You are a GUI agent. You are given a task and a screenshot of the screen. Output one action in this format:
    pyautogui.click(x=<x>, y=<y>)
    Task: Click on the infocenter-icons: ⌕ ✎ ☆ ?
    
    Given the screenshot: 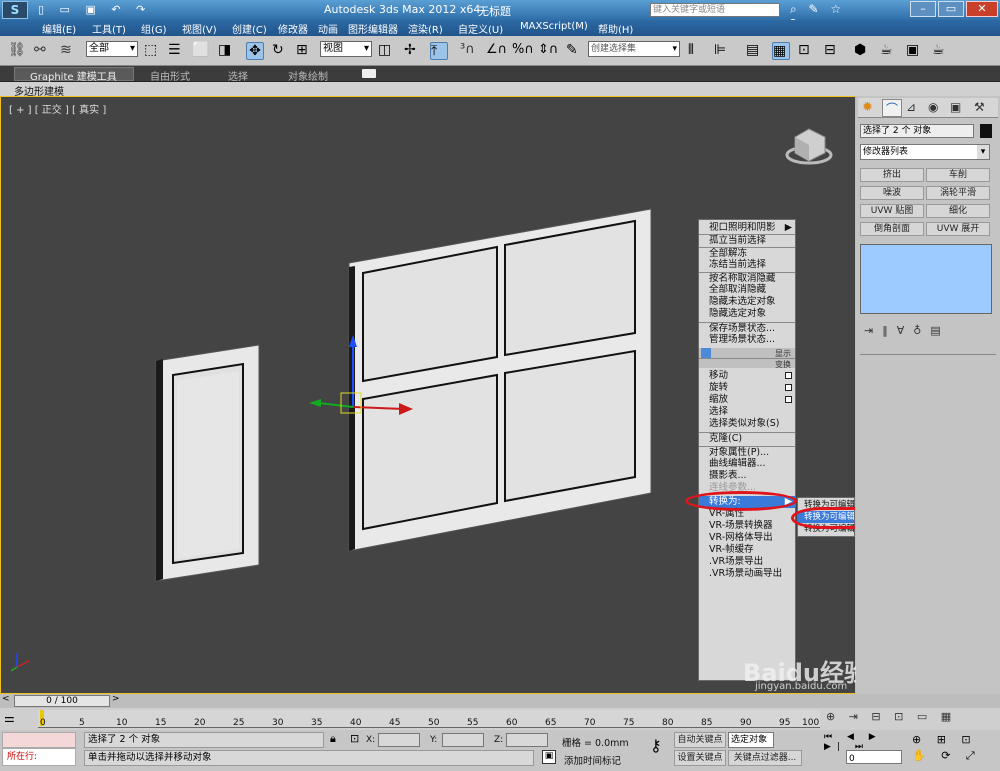 What is the action you would take?
    pyautogui.click(x=825, y=16)
    